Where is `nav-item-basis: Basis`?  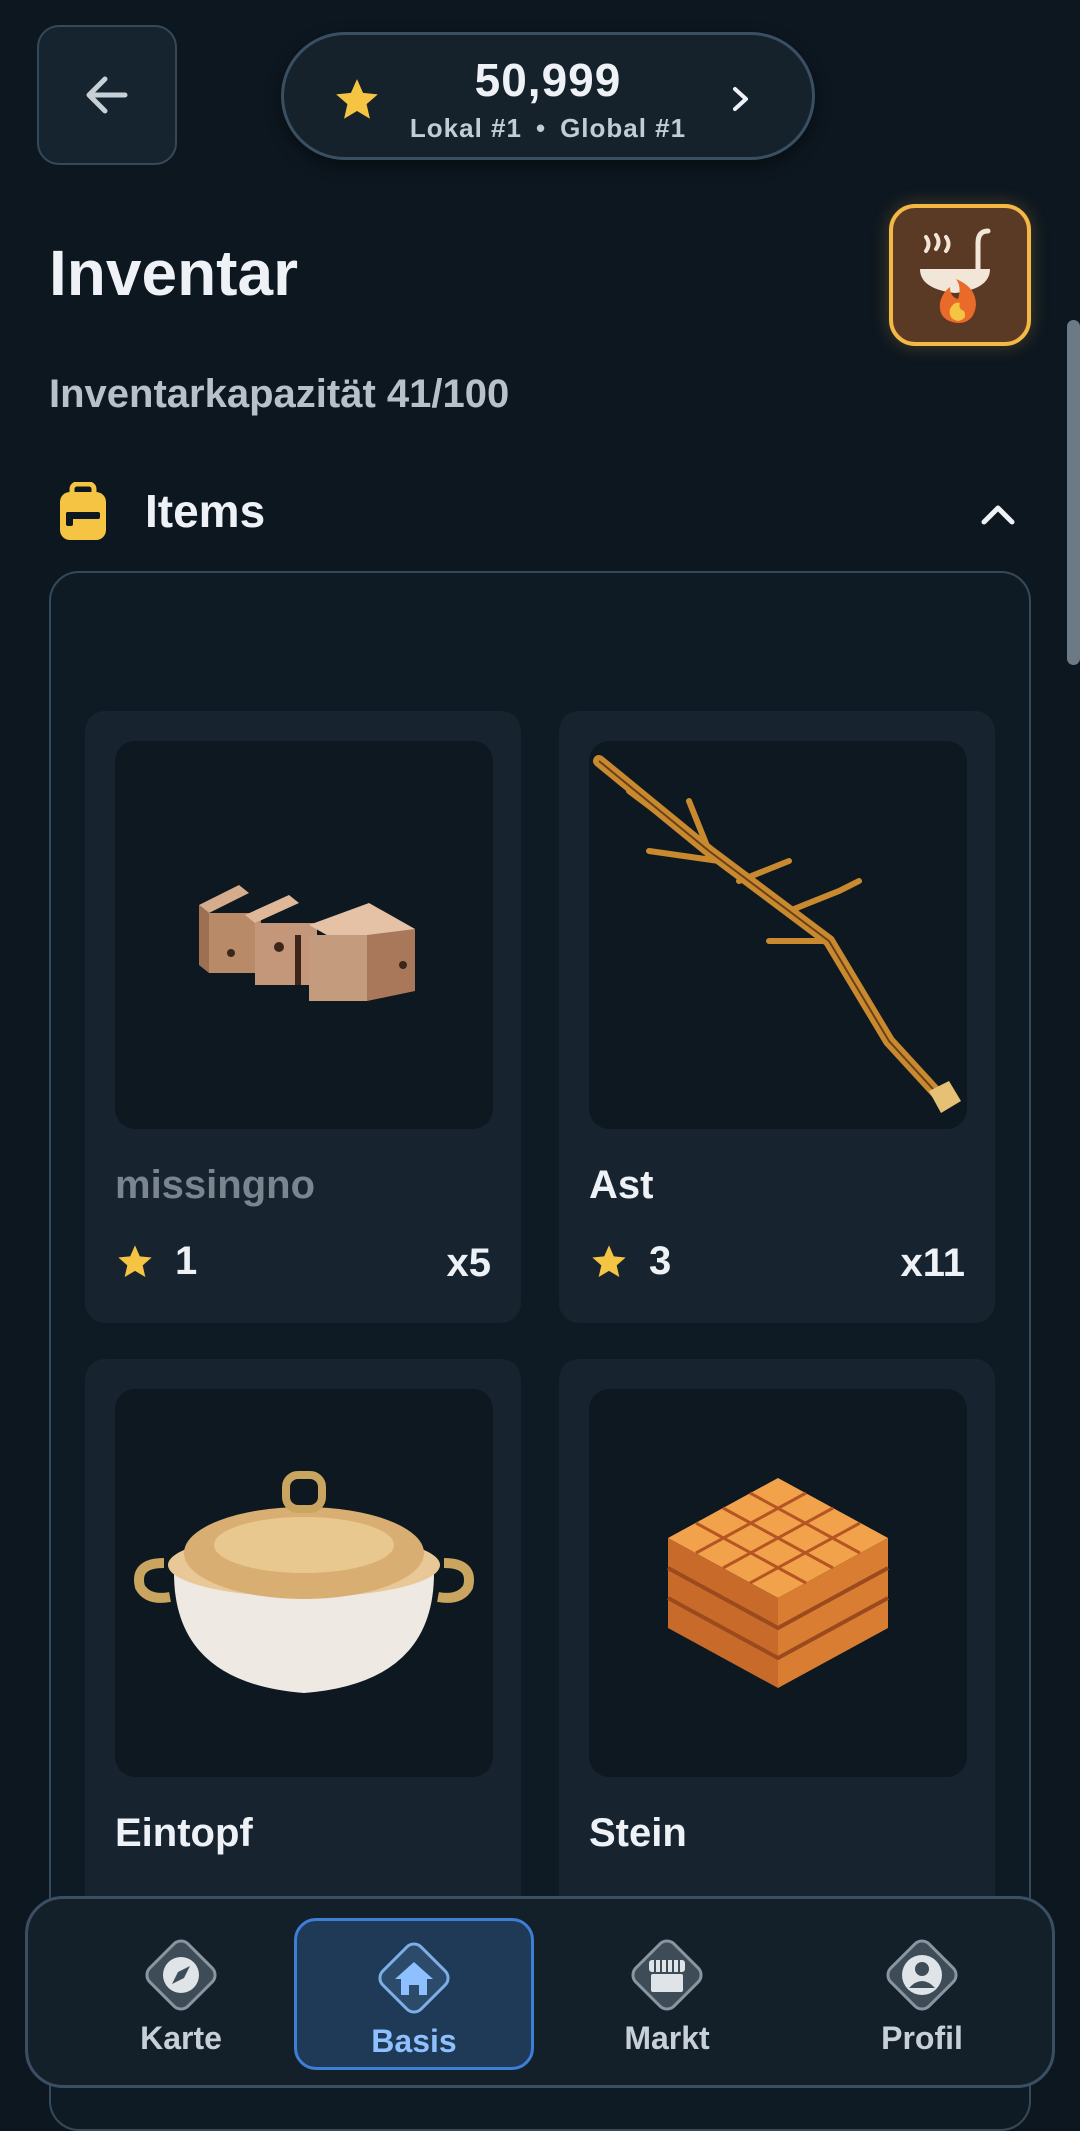 nav-item-basis: Basis is located at coordinates (414, 1994).